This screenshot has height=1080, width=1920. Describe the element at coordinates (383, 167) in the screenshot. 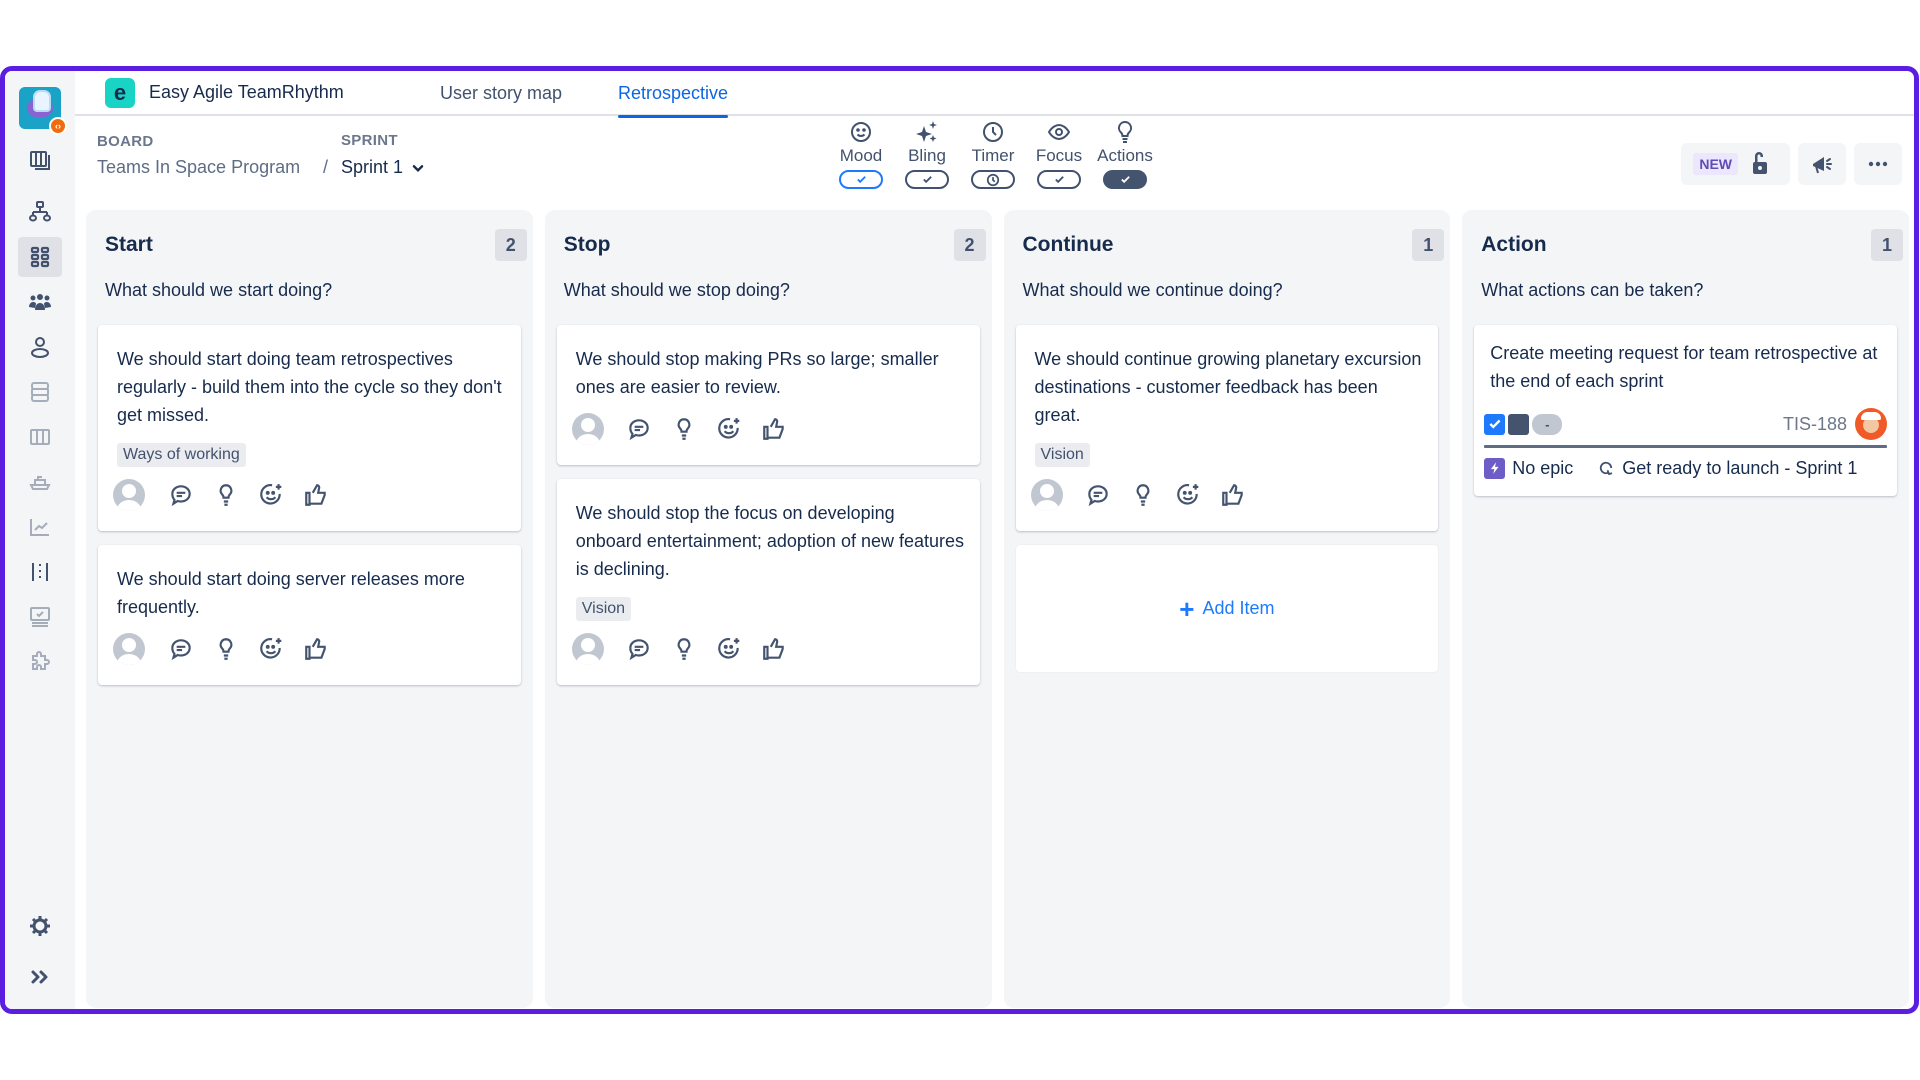

I see `sprint-select: Sprint 1` at that location.